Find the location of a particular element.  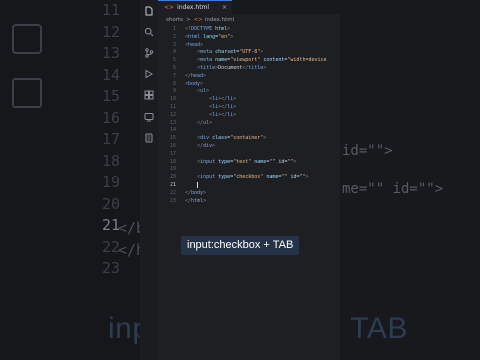

code-line: 10 <li></li> is located at coordinates (203, 99).